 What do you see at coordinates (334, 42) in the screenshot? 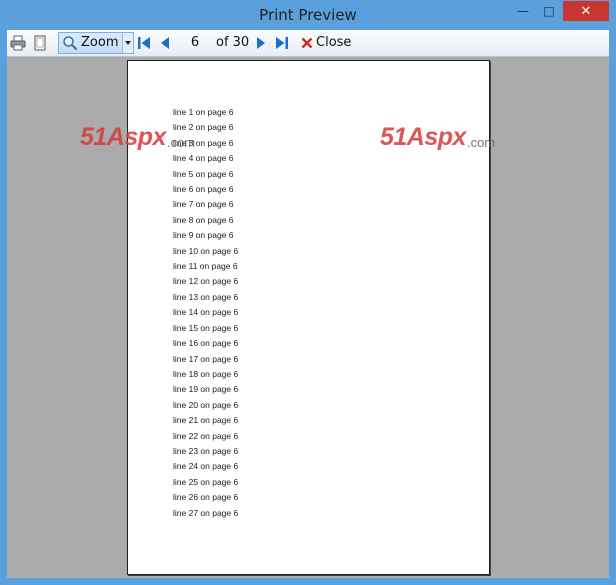
I see `close-label: Close` at bounding box center [334, 42].